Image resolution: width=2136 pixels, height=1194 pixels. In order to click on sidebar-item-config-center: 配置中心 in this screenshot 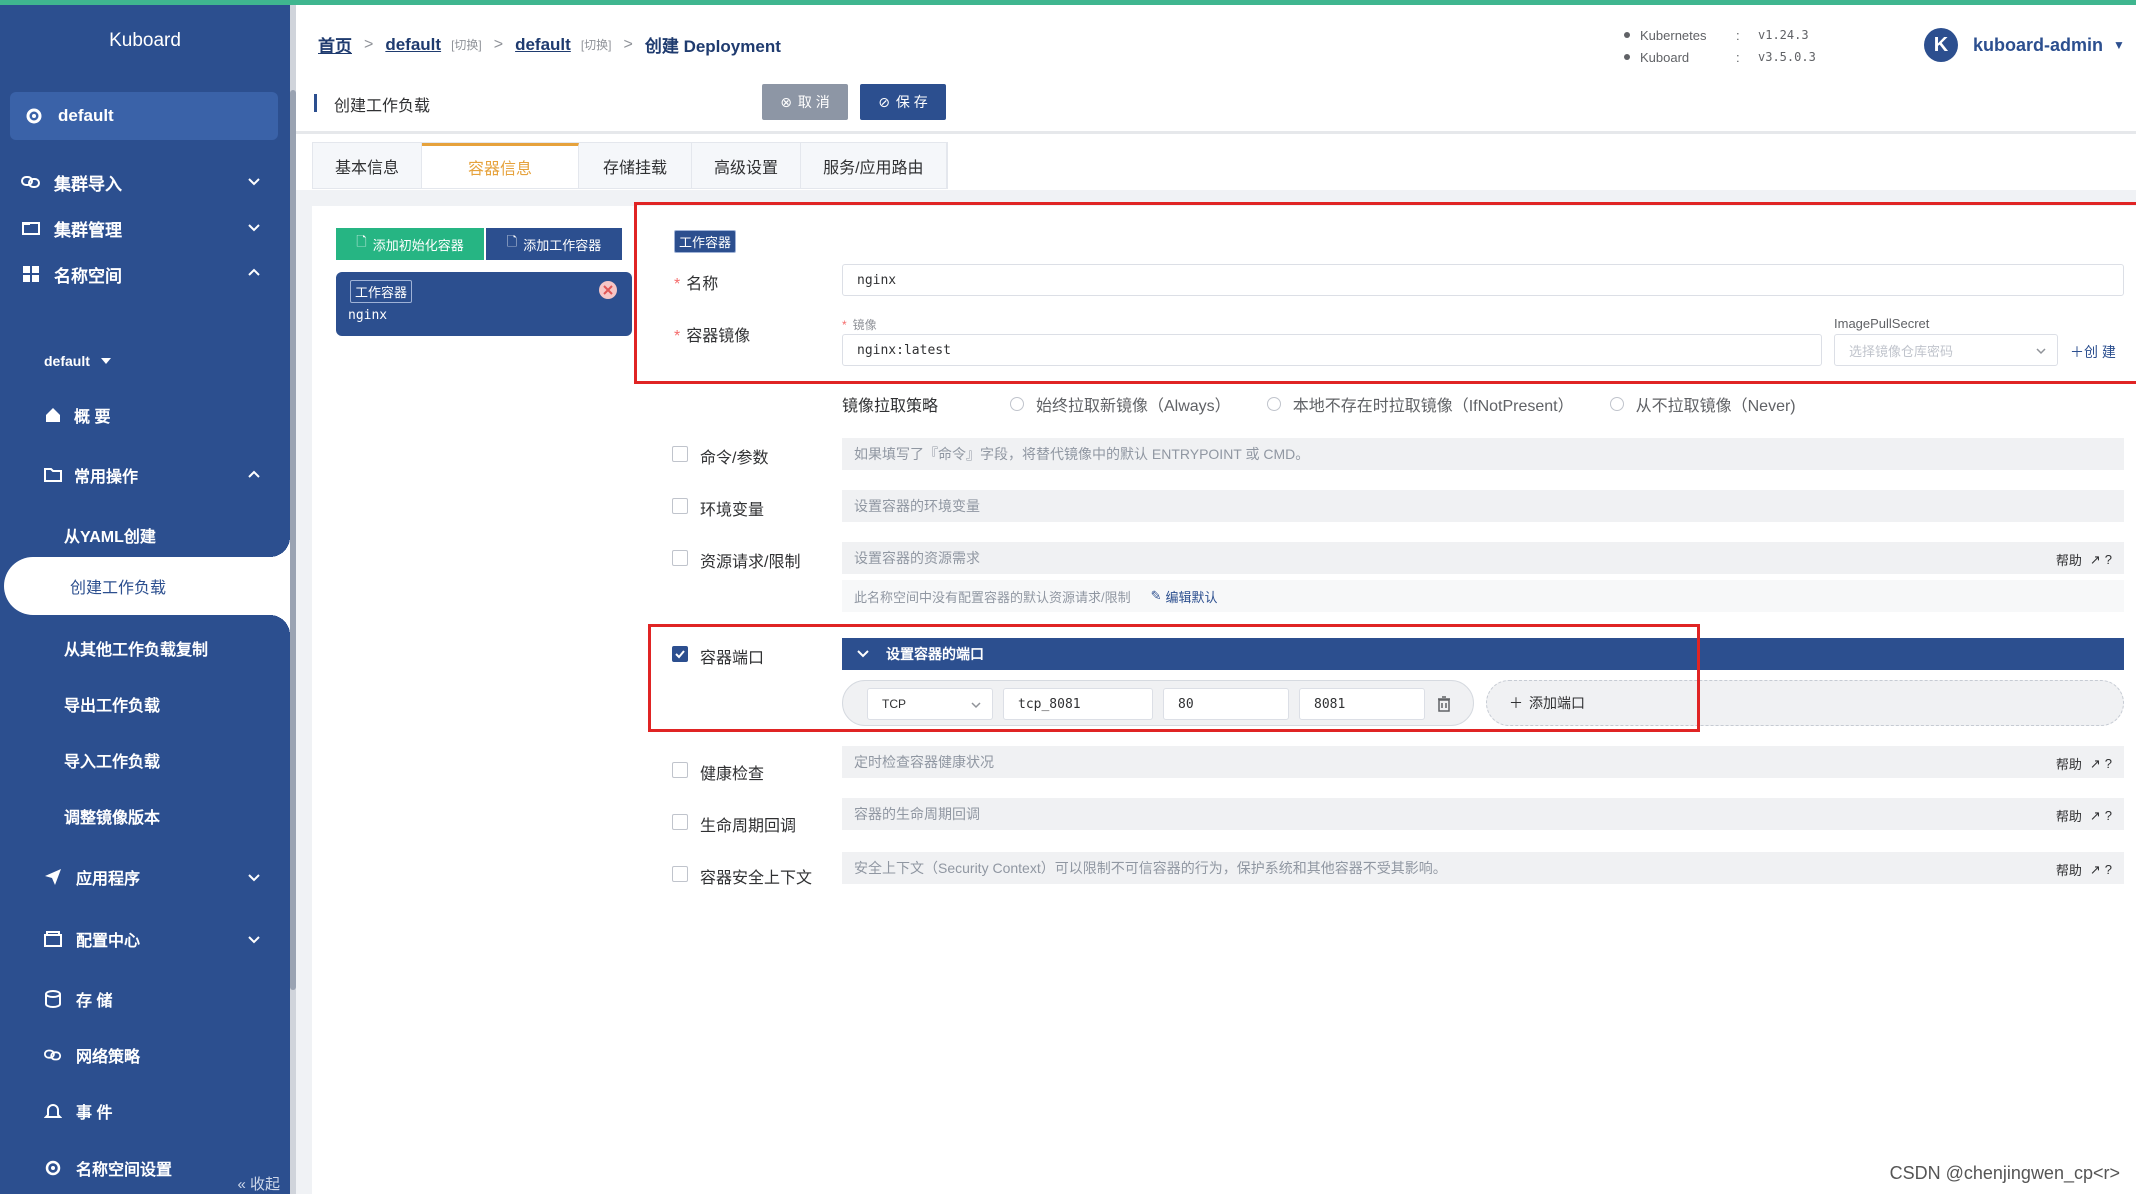, I will do `click(145, 939)`.